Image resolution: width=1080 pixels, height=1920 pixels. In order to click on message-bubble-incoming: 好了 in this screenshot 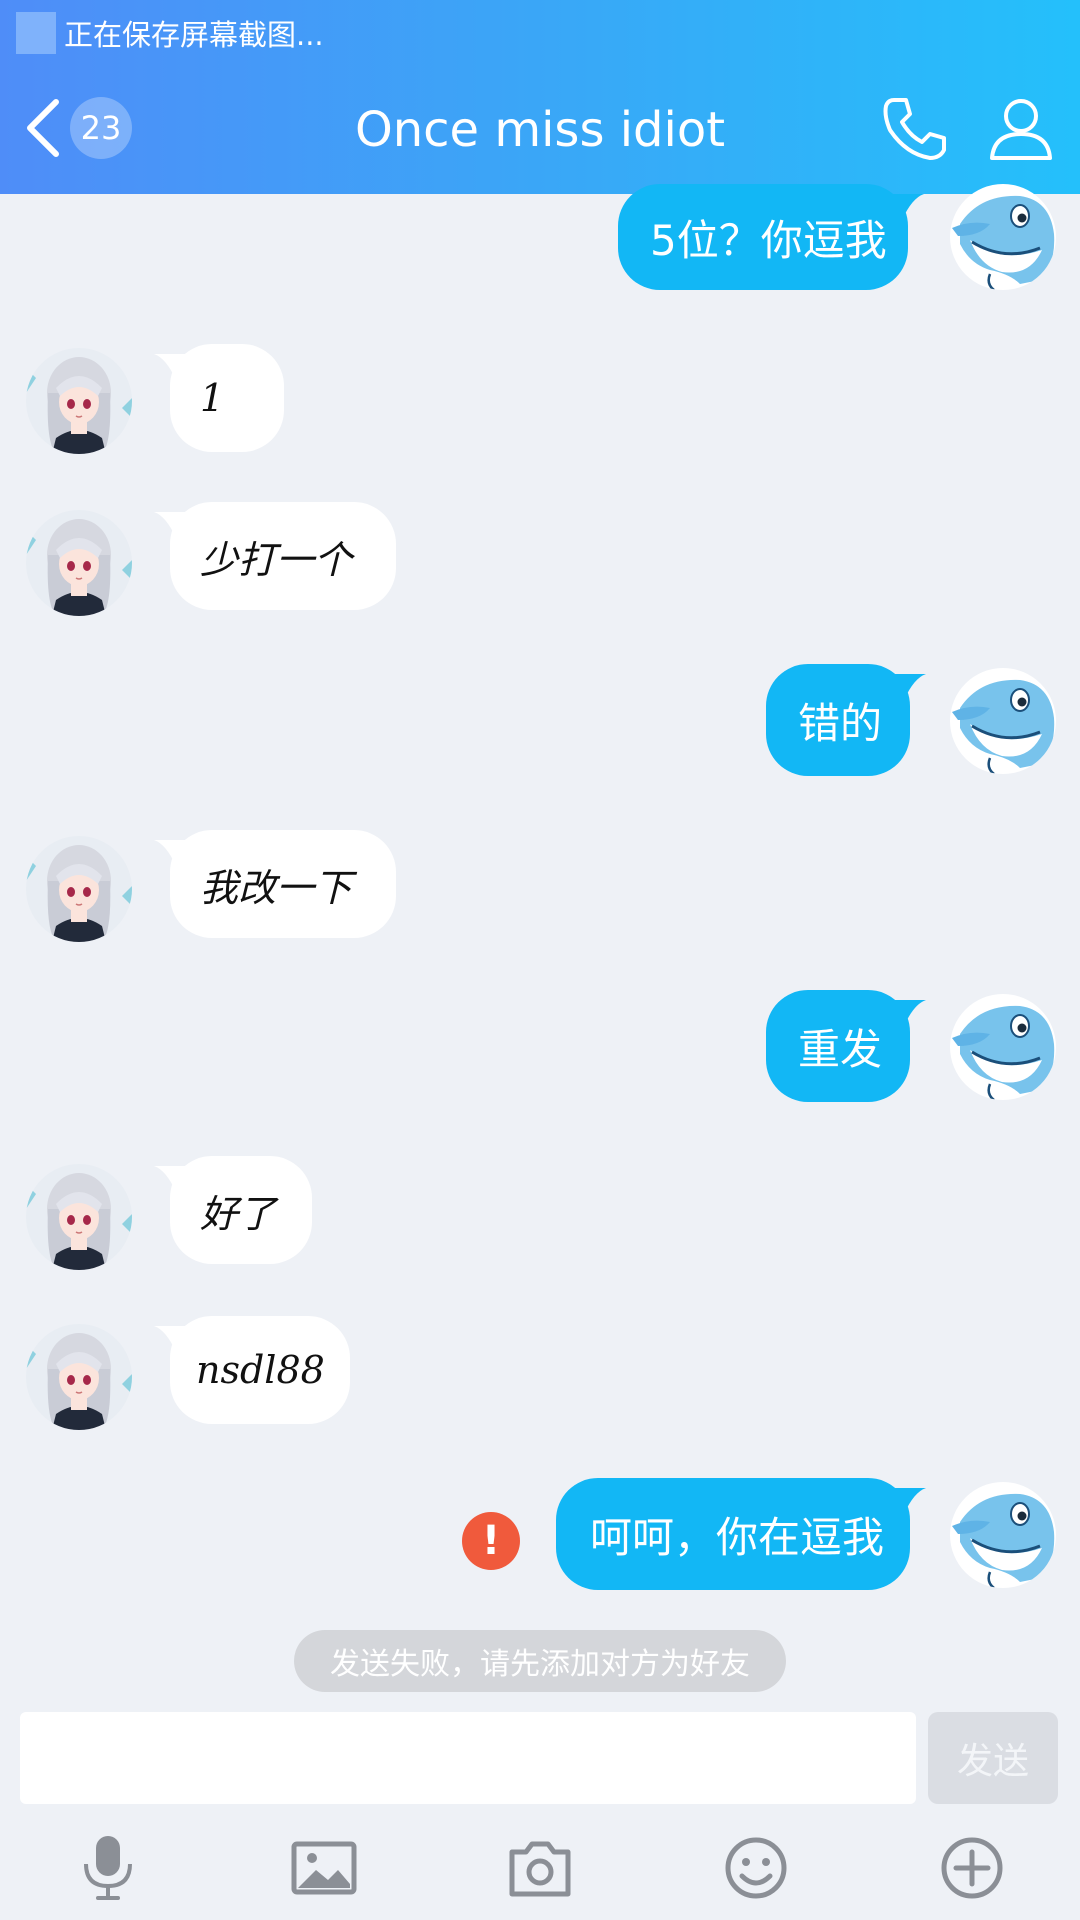, I will do `click(233, 1210)`.